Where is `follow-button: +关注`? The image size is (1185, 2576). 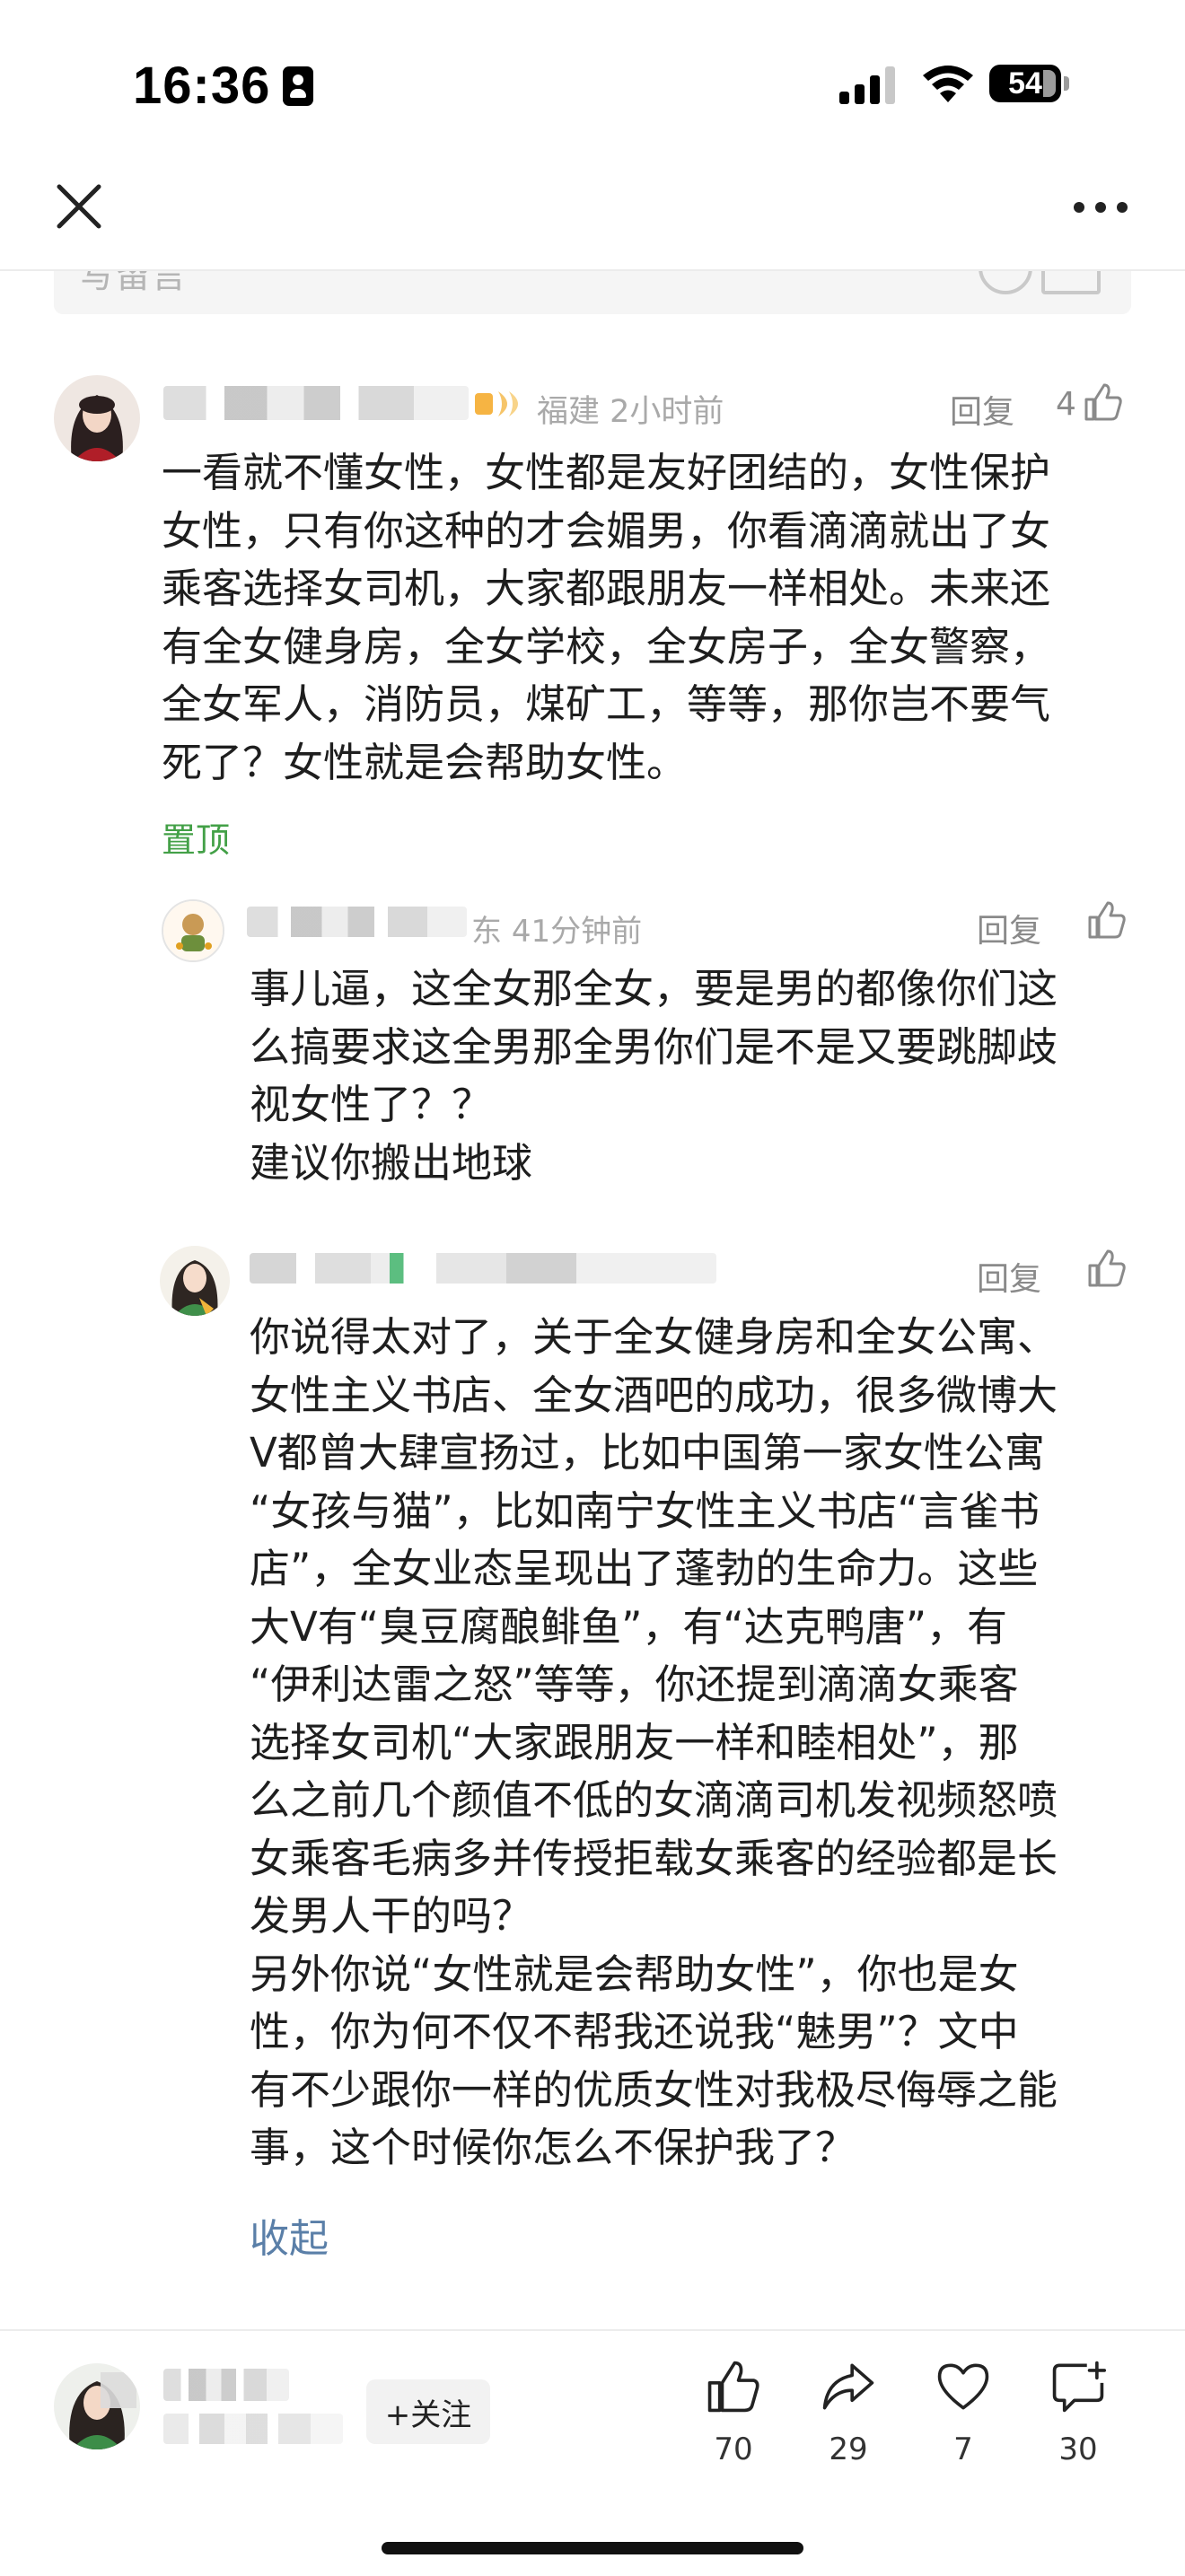
follow-button: +关注 is located at coordinates (428, 2411).